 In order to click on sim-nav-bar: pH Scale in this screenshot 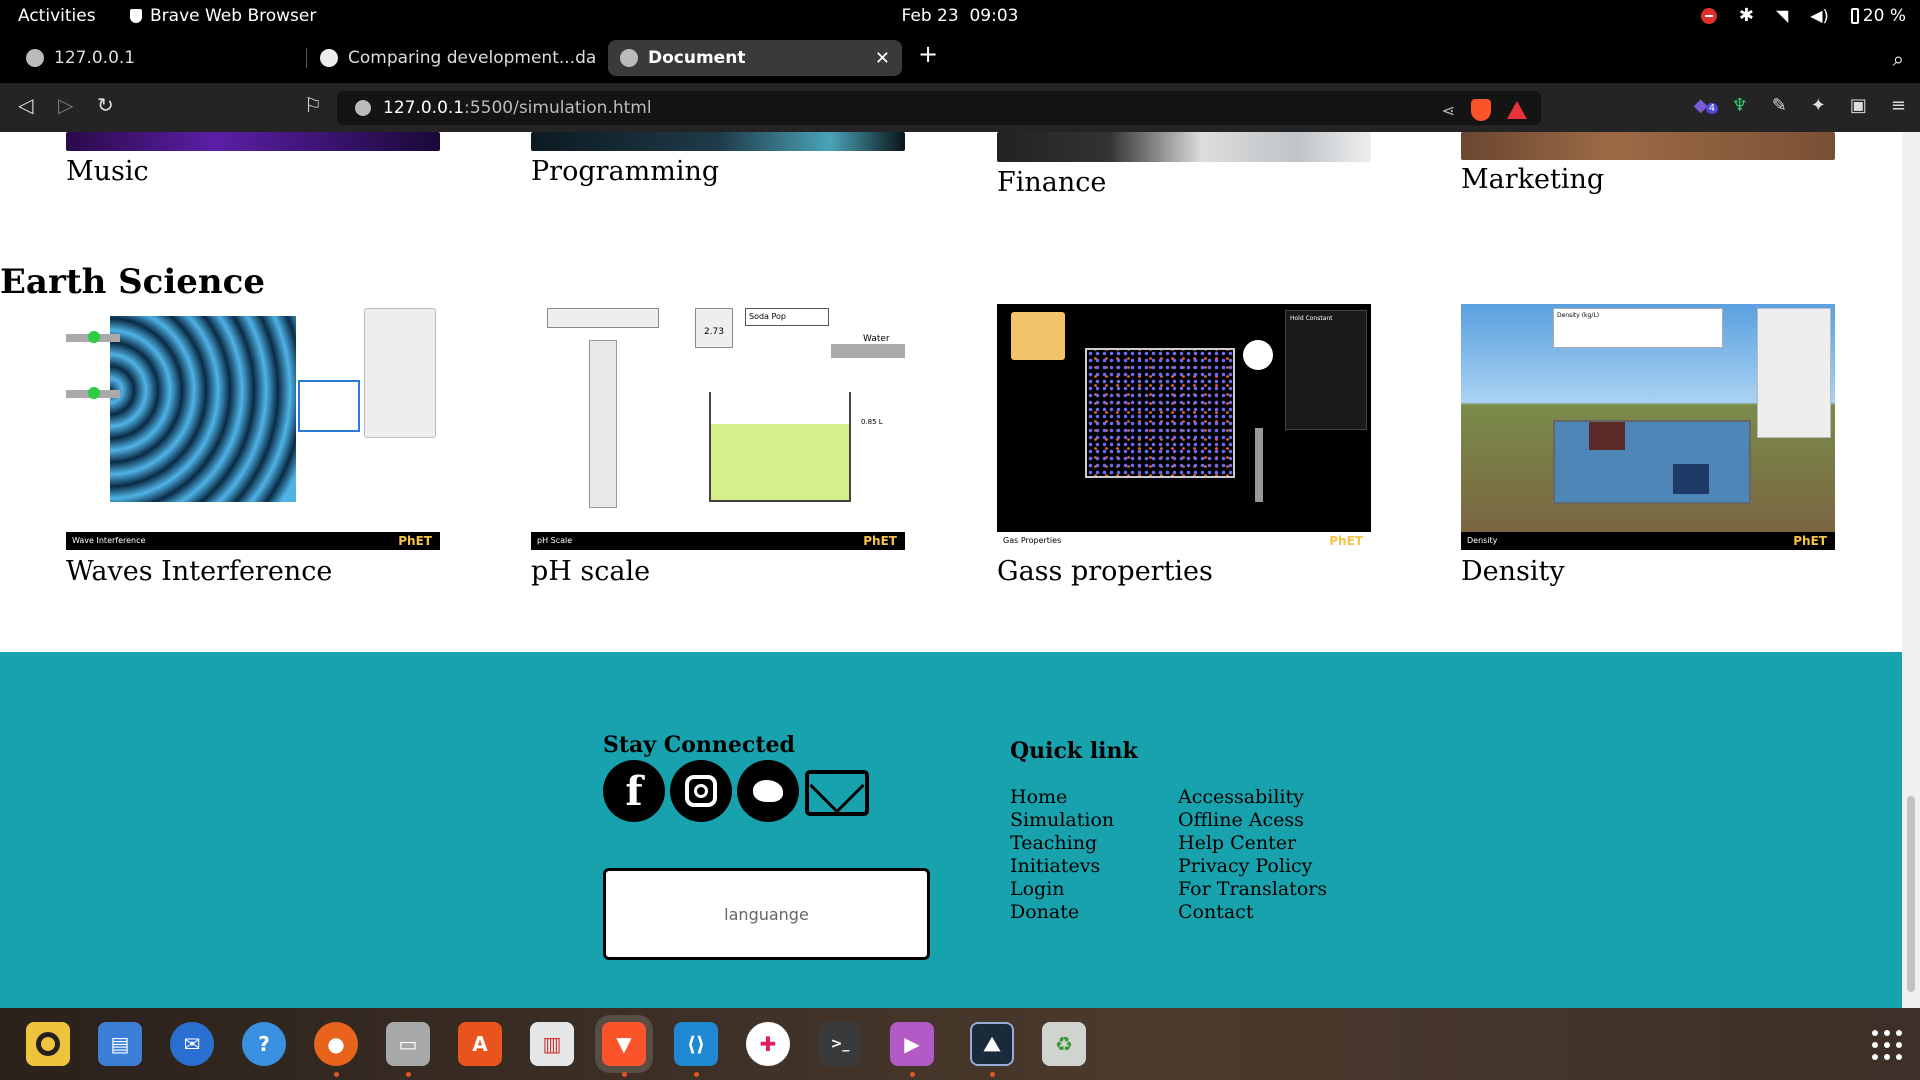, I will do `click(718, 541)`.